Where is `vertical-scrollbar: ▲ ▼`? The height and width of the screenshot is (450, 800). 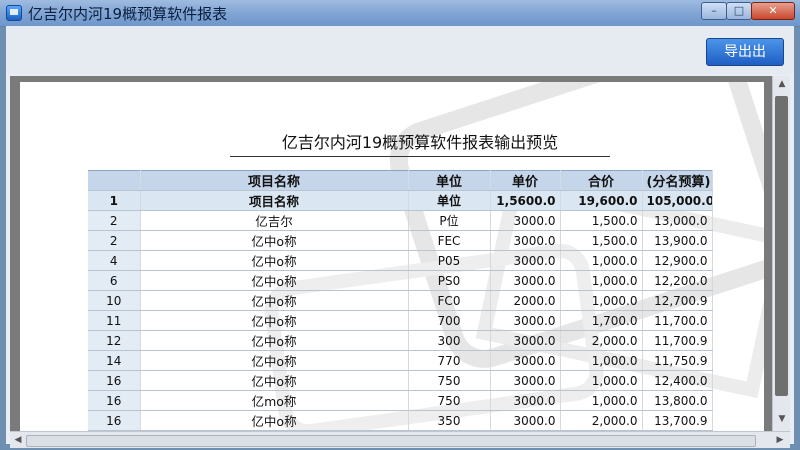 vertical-scrollbar: ▲ ▼ is located at coordinates (781, 253).